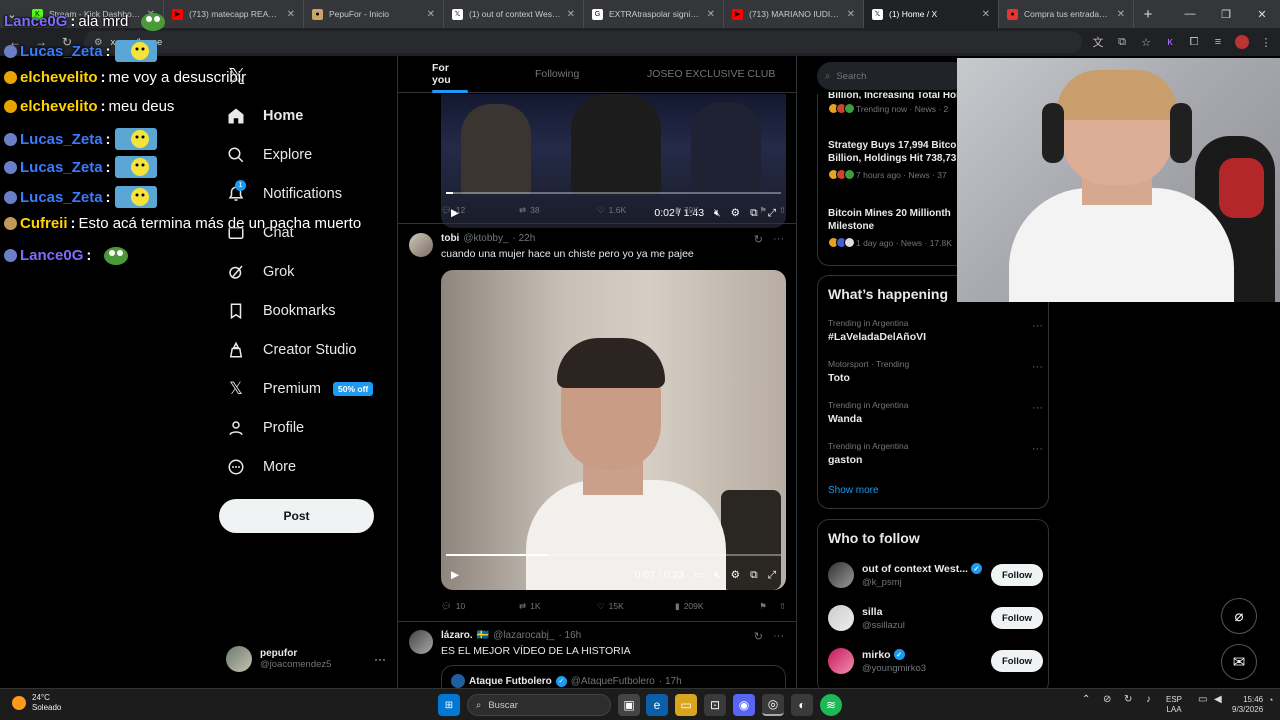  Describe the element at coordinates (569, 635) in the screenshot. I see `tweet-age: · 16h` at that location.